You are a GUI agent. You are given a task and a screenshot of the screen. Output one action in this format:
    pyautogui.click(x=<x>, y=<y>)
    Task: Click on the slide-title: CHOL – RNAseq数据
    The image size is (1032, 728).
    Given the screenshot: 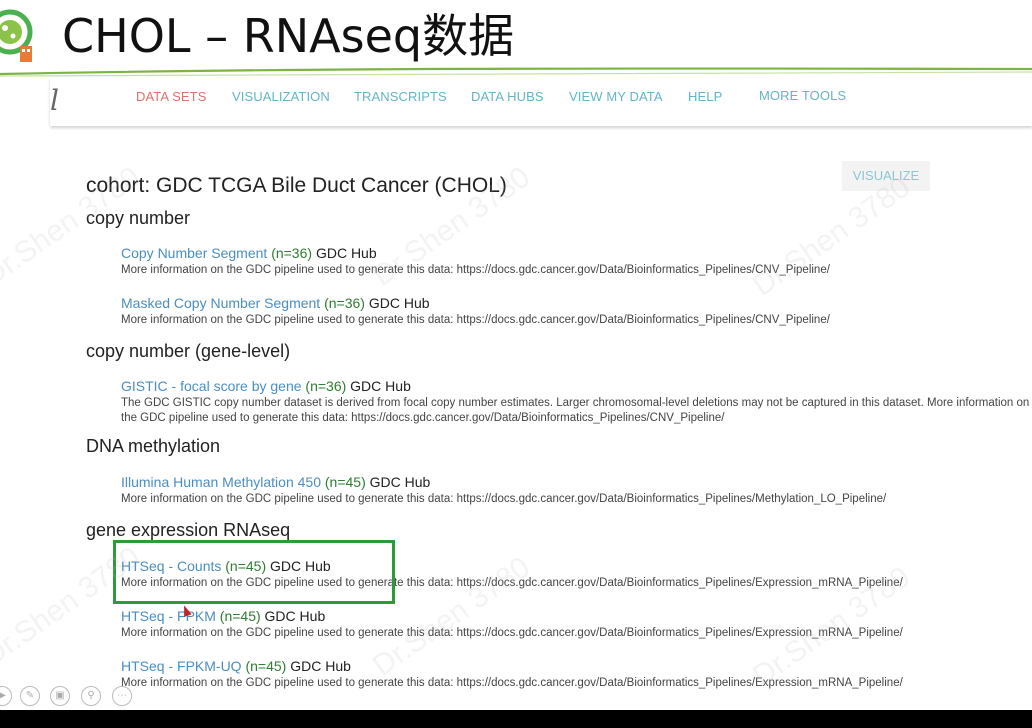 What is the action you would take?
    pyautogui.click(x=288, y=36)
    